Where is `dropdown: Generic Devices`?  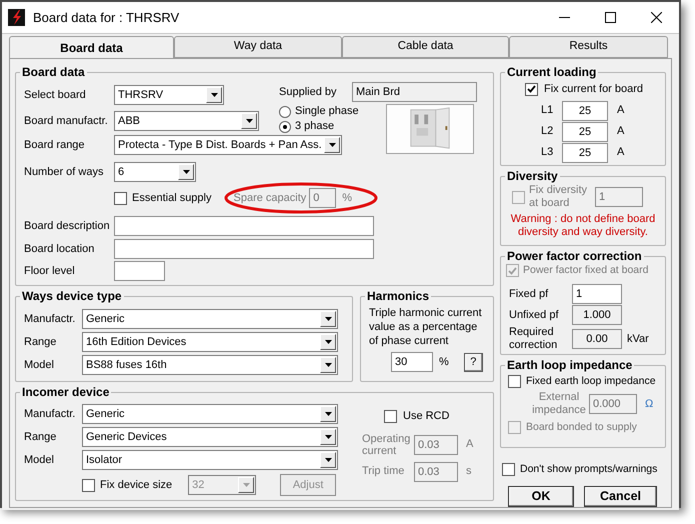 dropdown: Generic Devices is located at coordinates (210, 437).